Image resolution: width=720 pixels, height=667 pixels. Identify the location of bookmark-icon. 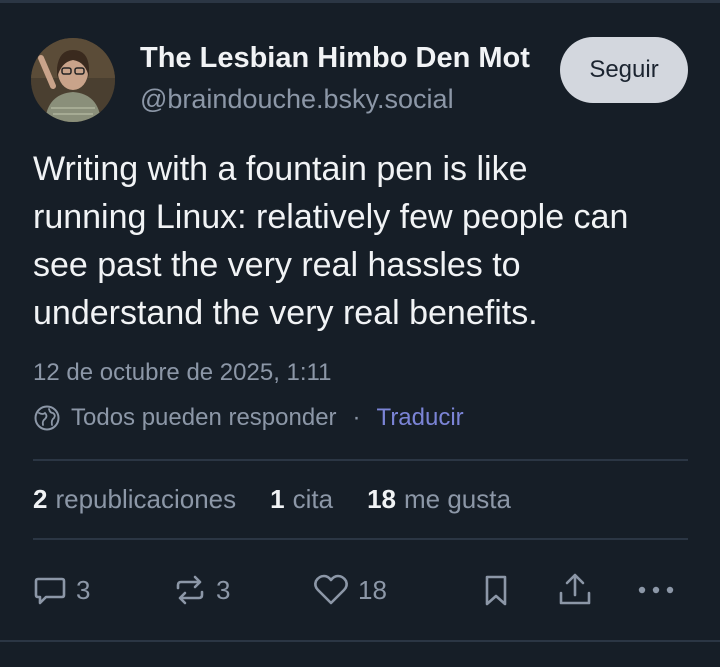
(496, 590).